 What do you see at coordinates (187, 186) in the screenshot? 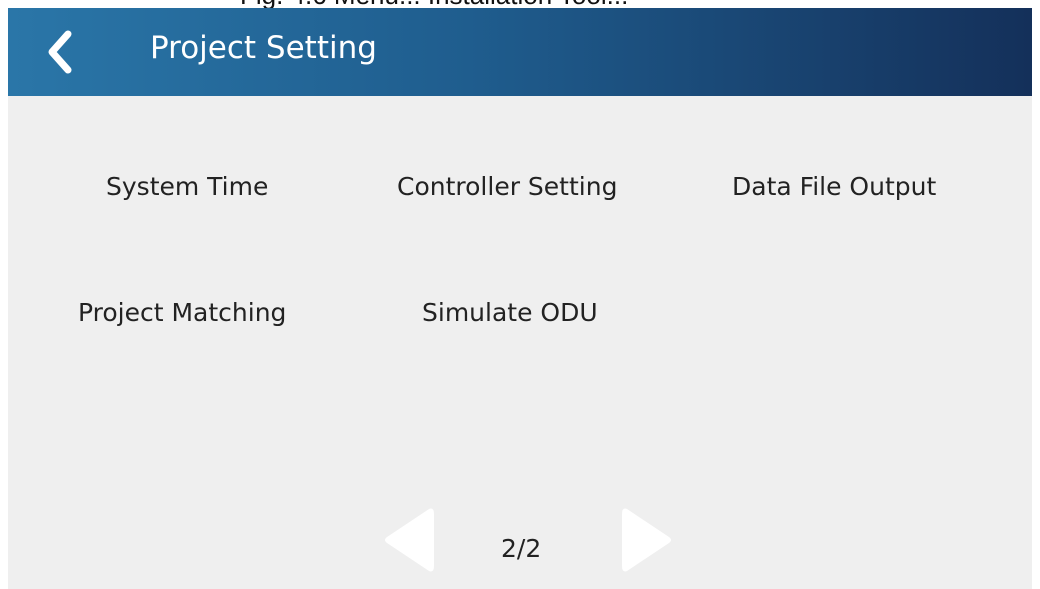
I see `menu-item-system-time: System Time` at bounding box center [187, 186].